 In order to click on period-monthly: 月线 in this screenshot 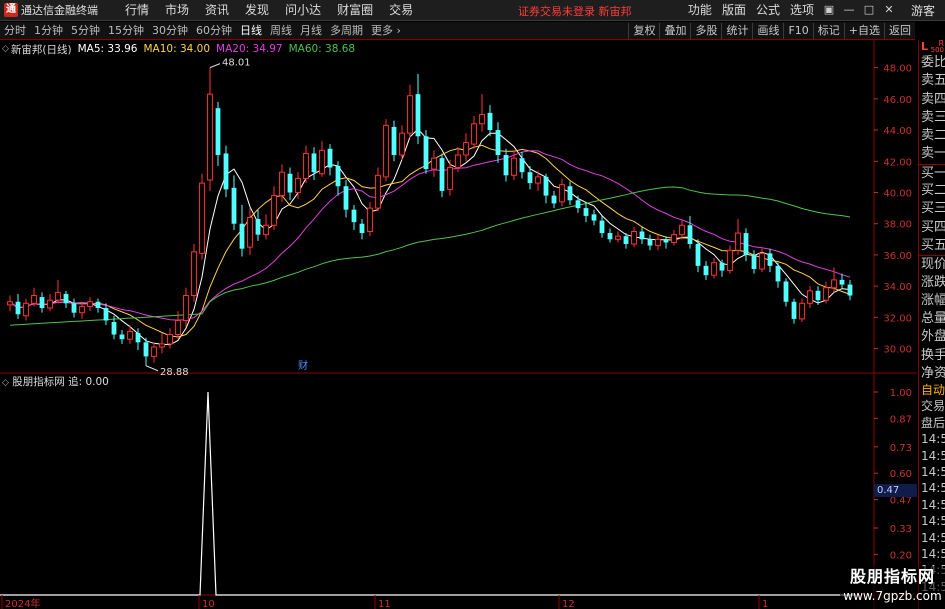, I will do `click(311, 30)`.